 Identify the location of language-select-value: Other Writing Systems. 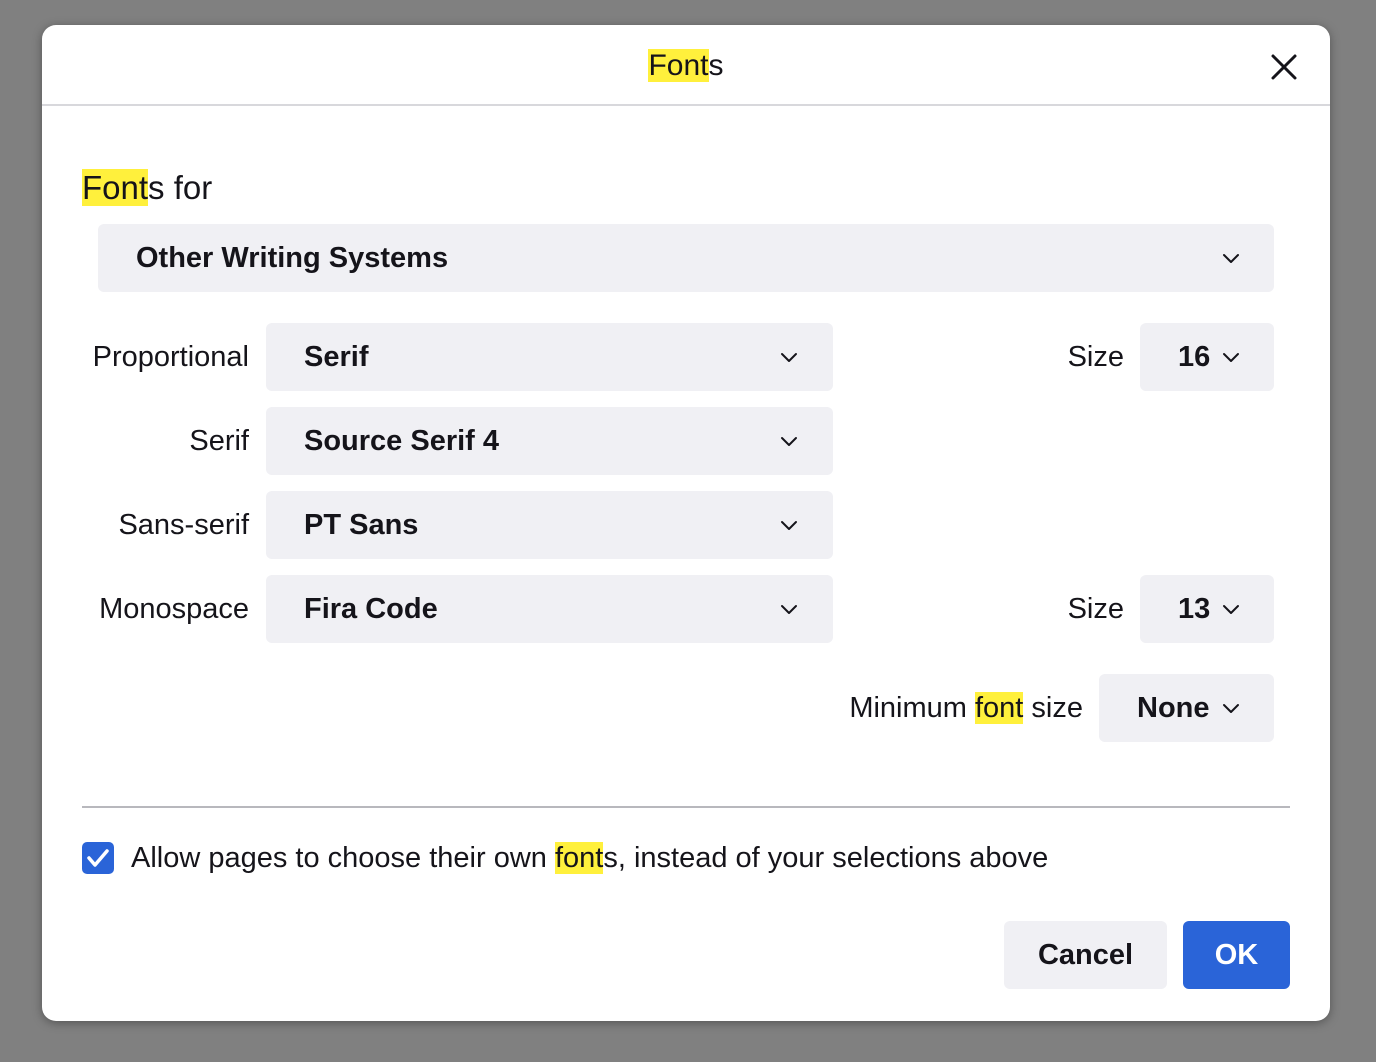
(292, 258).